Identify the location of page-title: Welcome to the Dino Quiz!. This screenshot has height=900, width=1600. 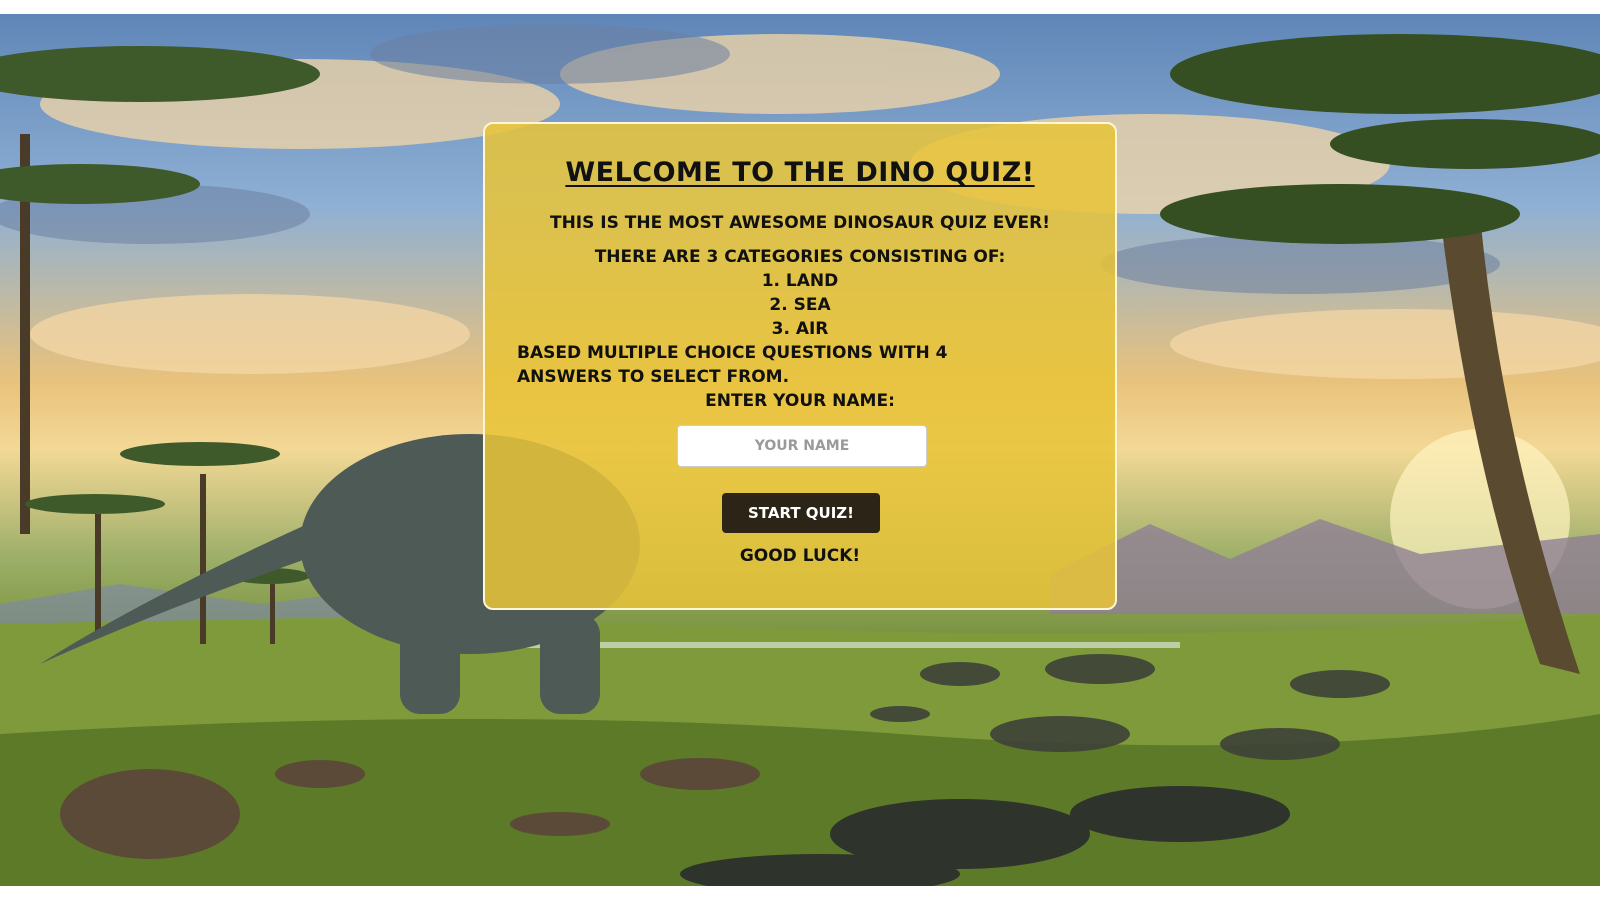
(800, 172).